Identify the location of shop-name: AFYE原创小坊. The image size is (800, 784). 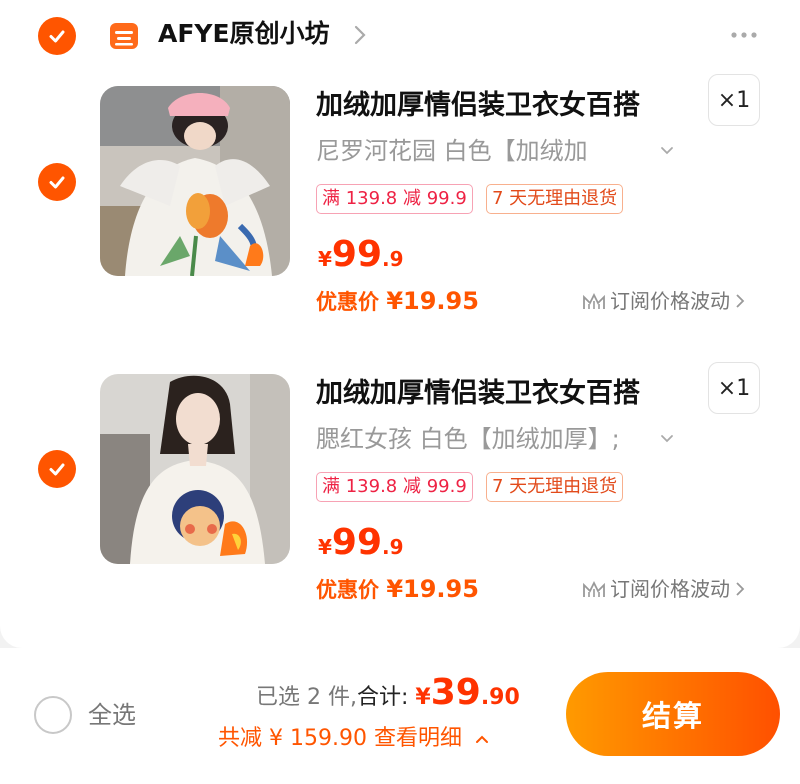
(244, 34).